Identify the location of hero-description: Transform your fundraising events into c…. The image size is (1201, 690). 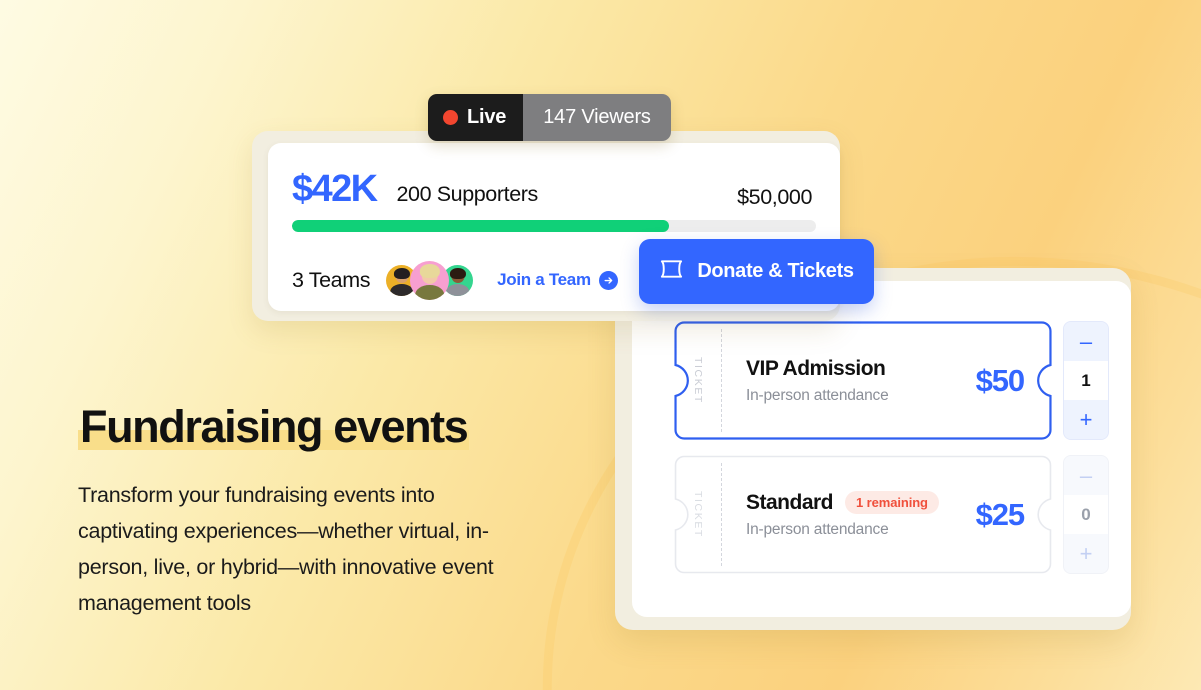
(286, 549).